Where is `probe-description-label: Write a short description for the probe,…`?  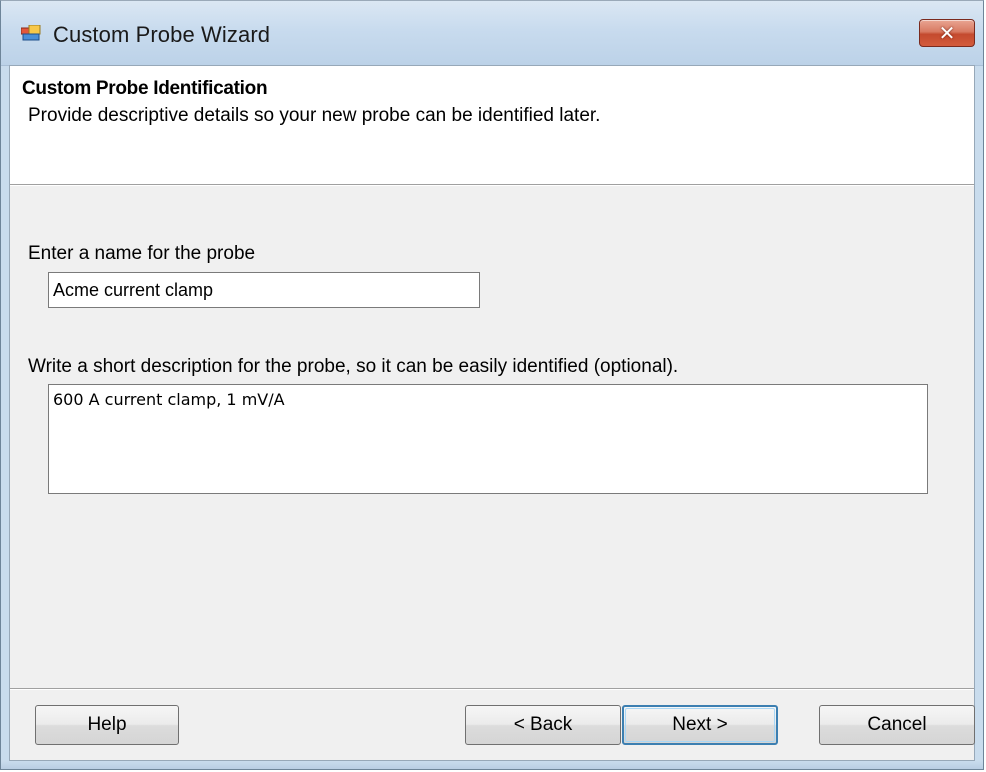 probe-description-label: Write a short description for the probe,… is located at coordinates (353, 366).